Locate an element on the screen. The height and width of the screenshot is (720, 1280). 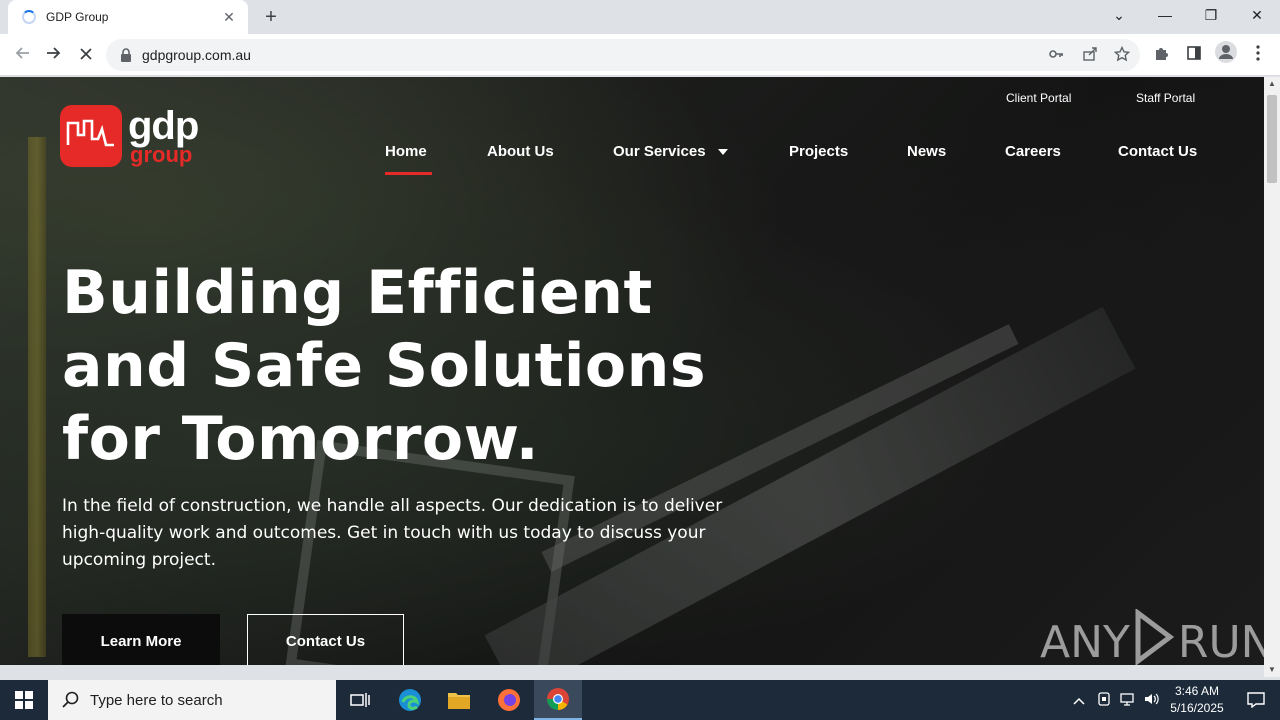
stop-loading-button is located at coordinates (86, 55).